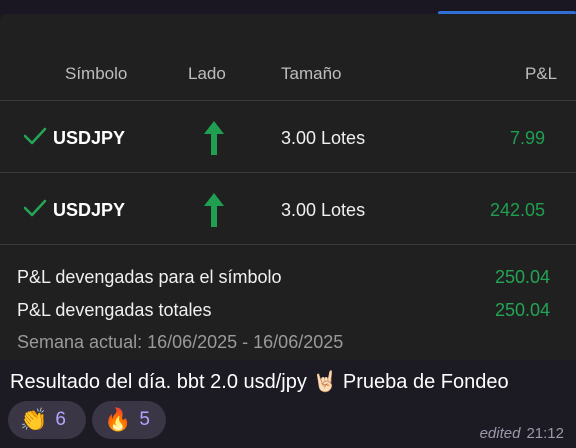 The width and height of the screenshot is (576, 448). Describe the element at coordinates (517, 210) in the screenshot. I see `row-pl: 242.05` at that location.